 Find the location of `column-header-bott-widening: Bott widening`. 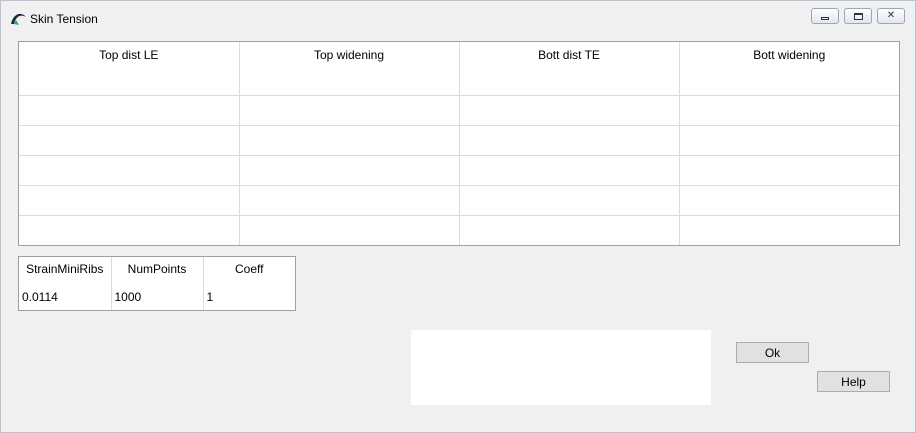

column-header-bott-widening: Bott widening is located at coordinates (789, 69).